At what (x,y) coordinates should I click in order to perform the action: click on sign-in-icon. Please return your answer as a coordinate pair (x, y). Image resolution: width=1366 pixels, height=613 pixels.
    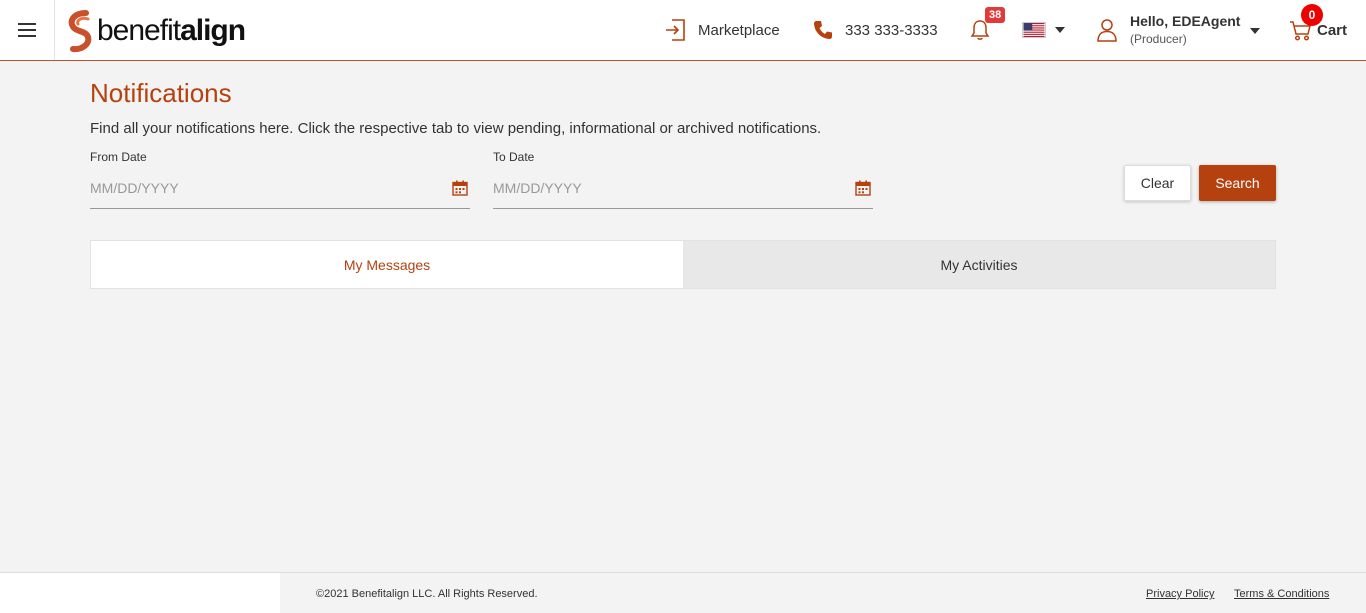
    Looking at the image, I should click on (675, 30).